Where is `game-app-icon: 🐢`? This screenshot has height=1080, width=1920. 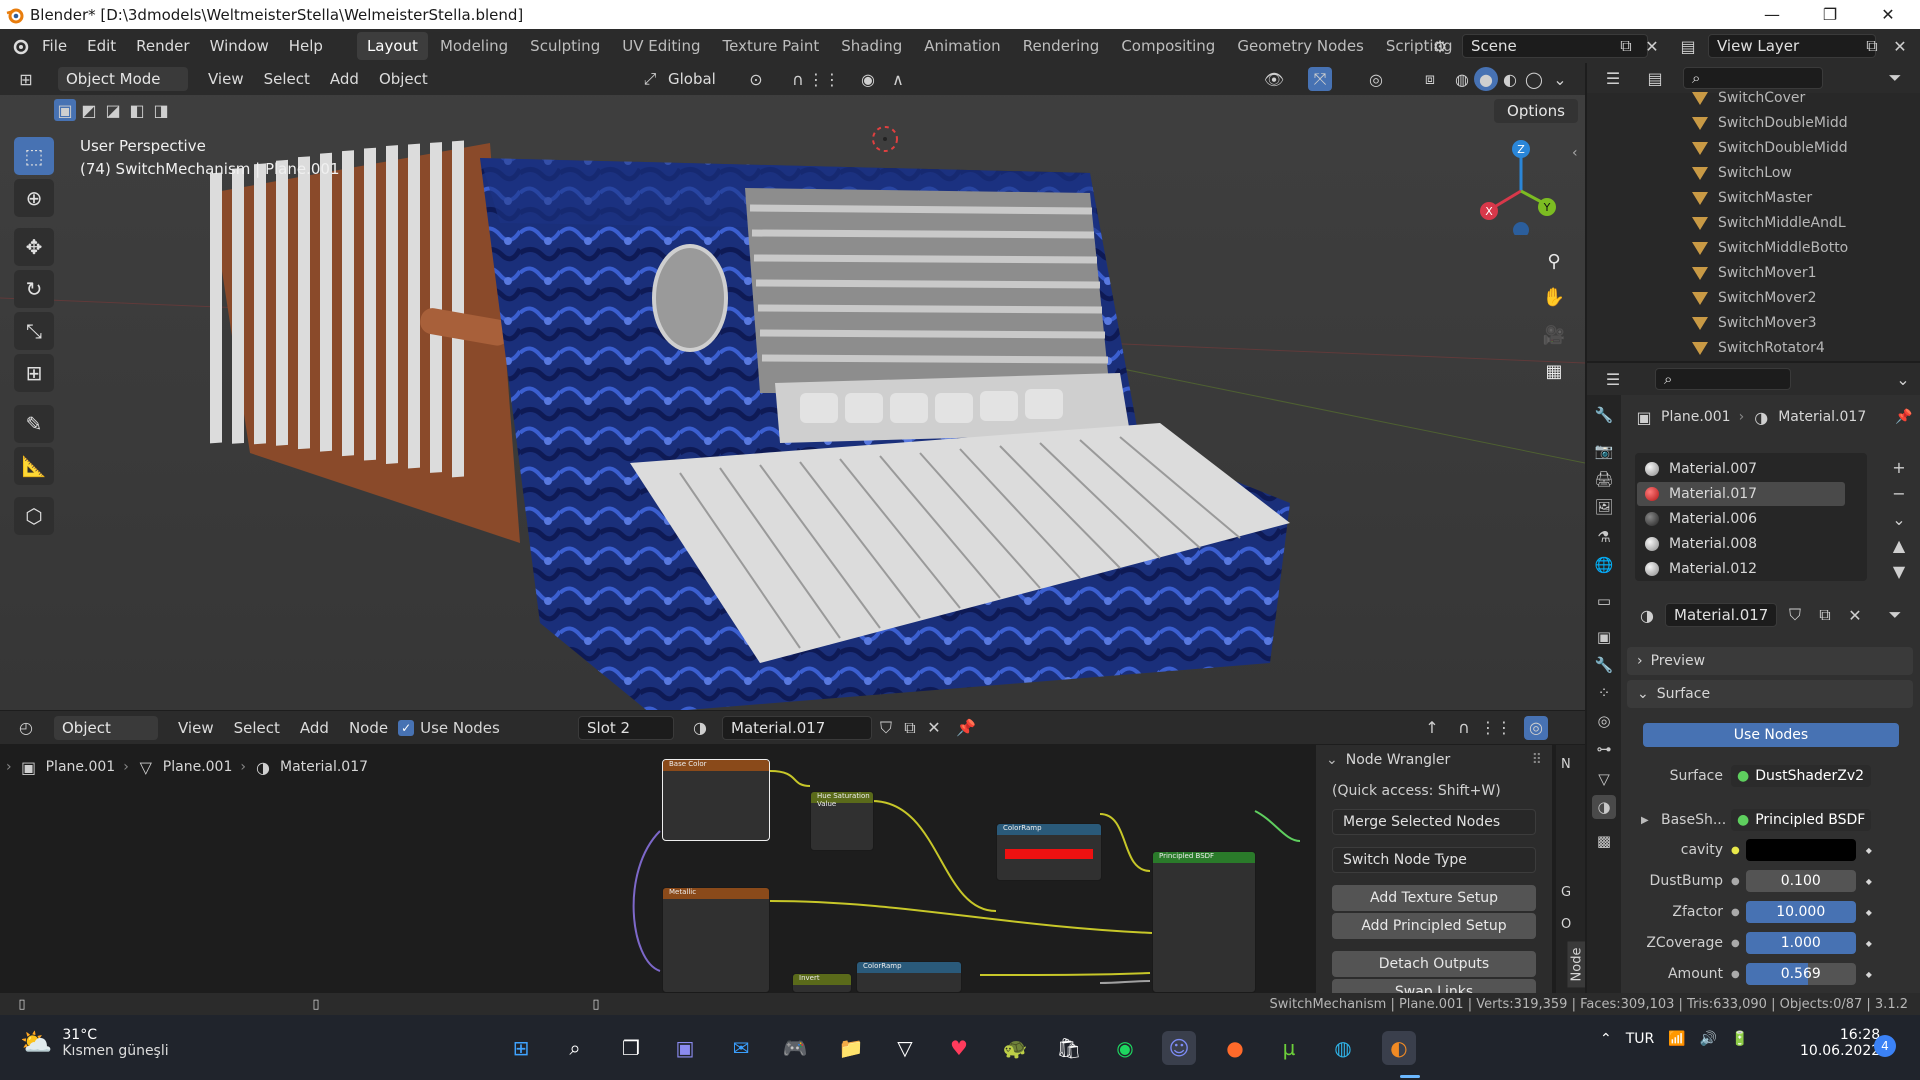 game-app-icon: 🐢 is located at coordinates (1015, 1048).